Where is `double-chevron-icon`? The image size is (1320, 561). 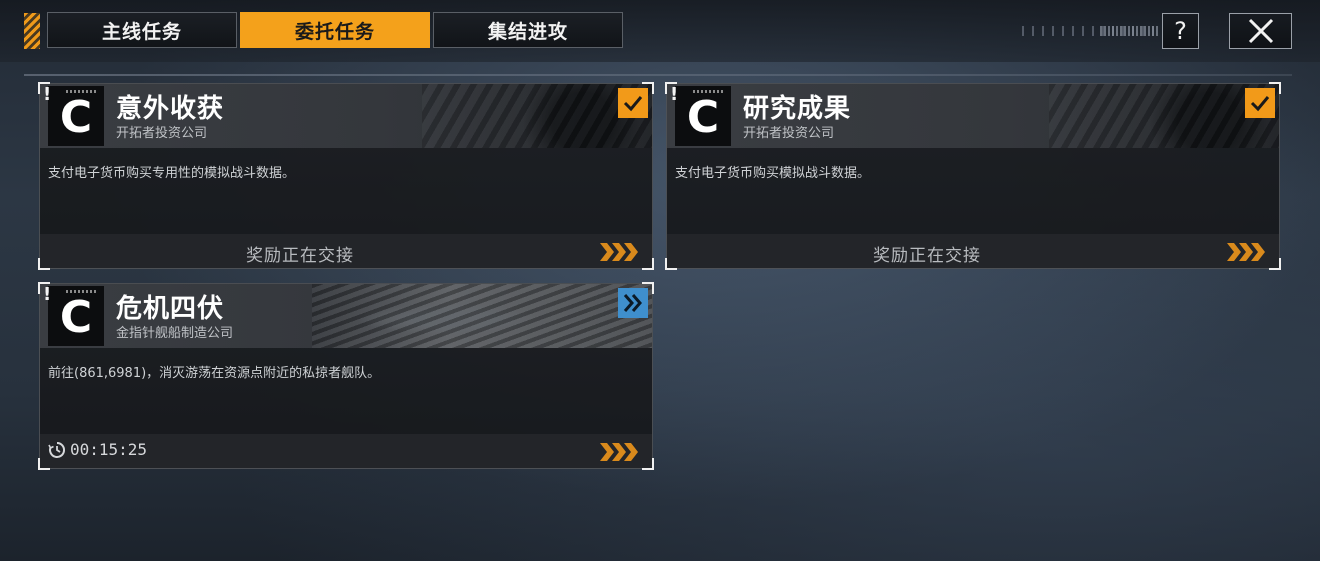
double-chevron-icon is located at coordinates (632, 303).